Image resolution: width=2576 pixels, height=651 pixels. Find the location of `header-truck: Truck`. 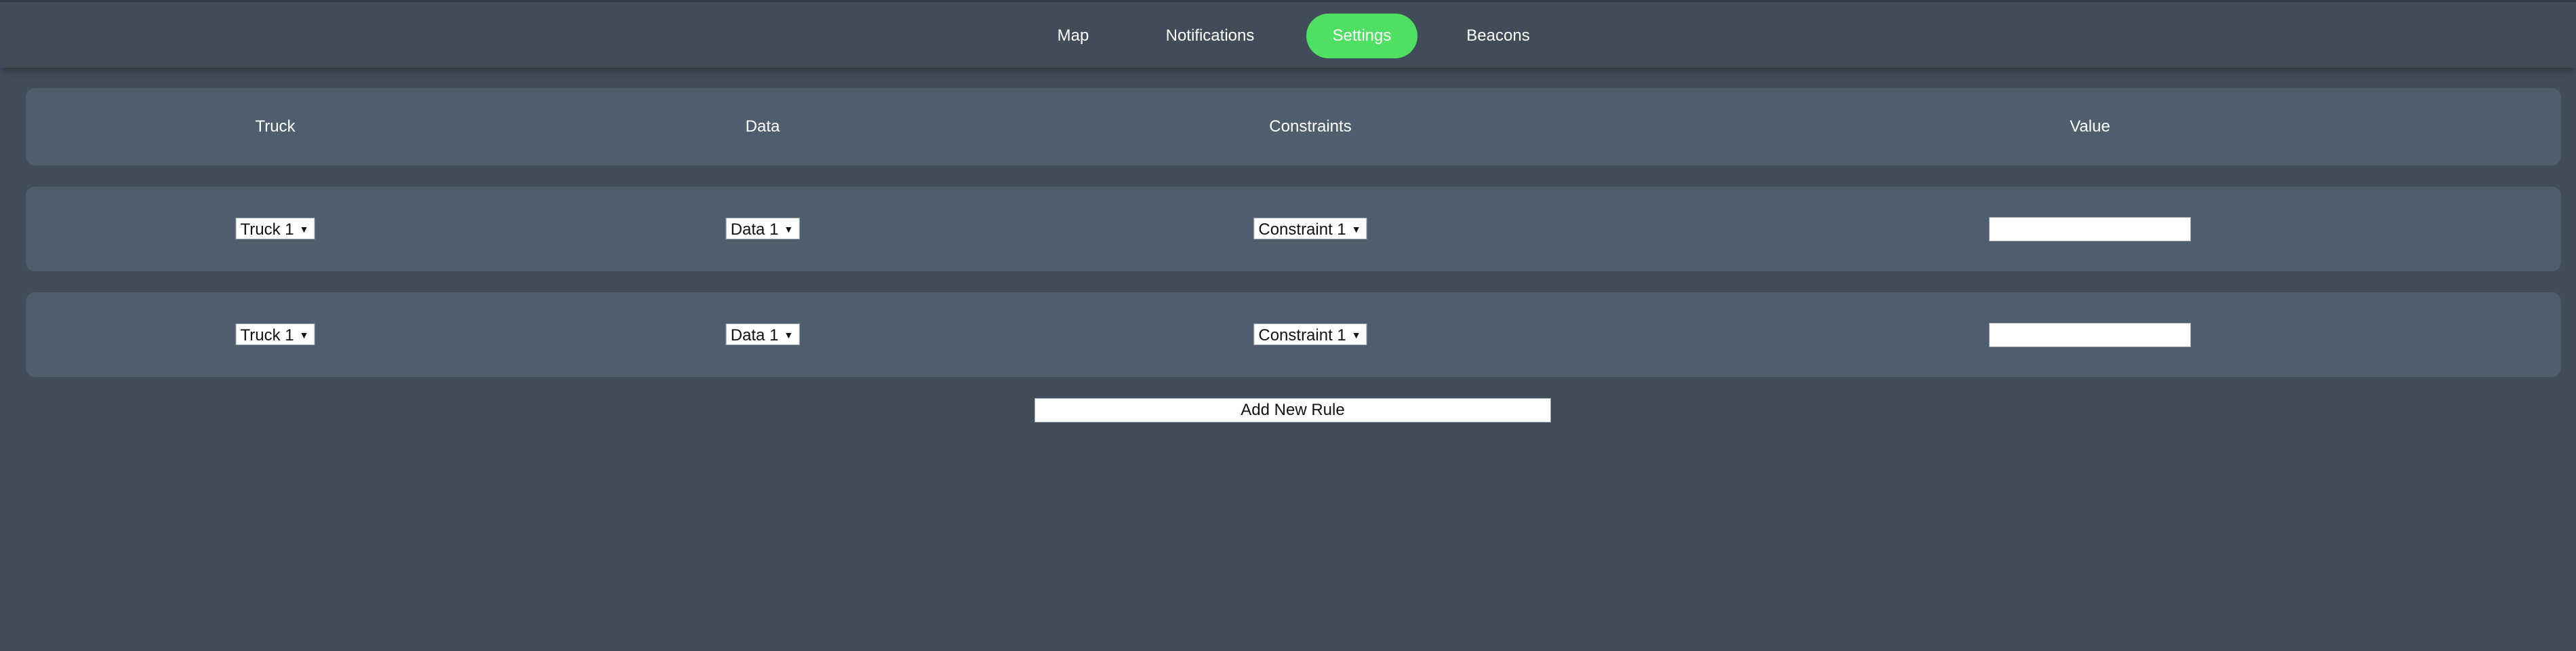

header-truck: Truck is located at coordinates (275, 126).